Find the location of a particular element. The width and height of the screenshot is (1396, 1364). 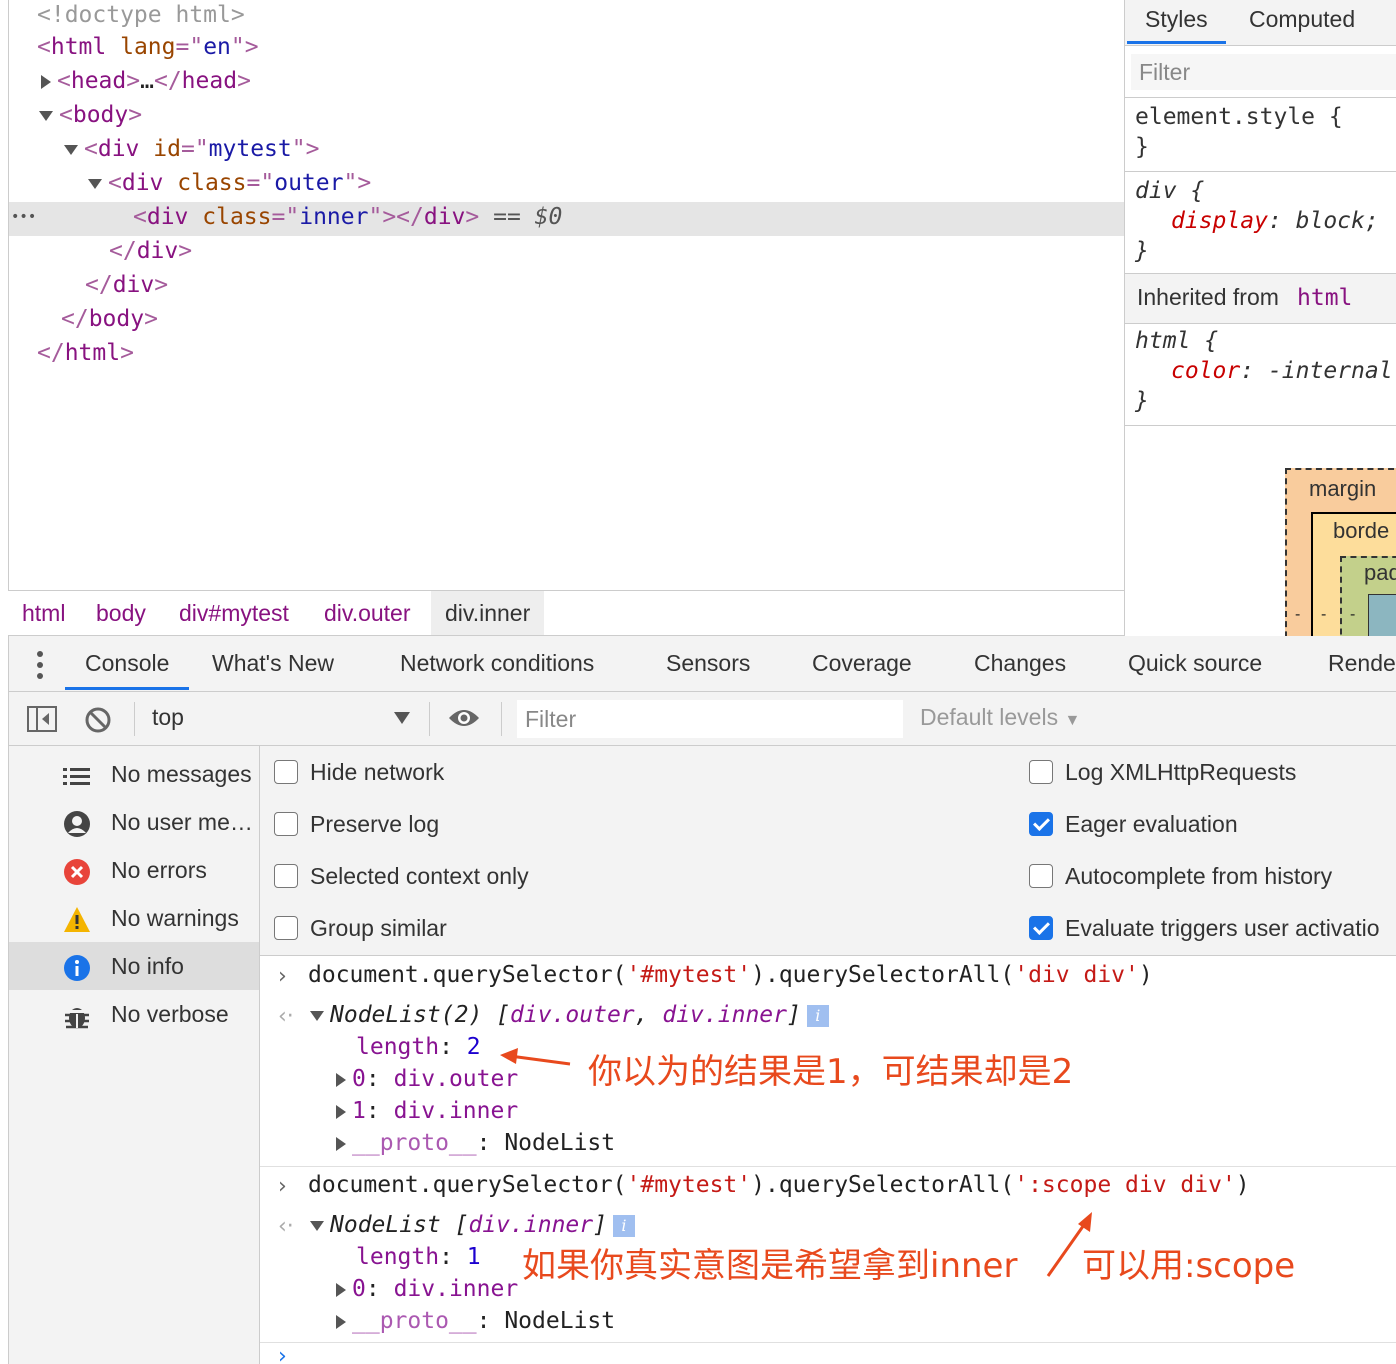

result-type: NodeList is located at coordinates (385, 1225).